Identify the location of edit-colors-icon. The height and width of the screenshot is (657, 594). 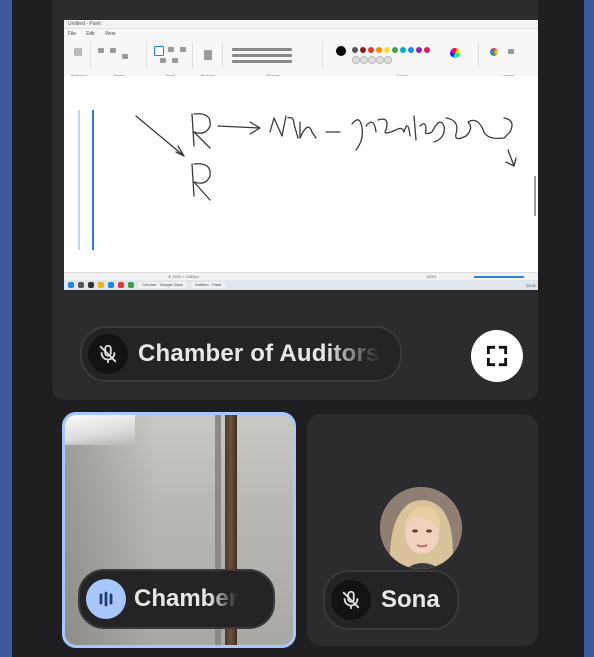
(455, 53).